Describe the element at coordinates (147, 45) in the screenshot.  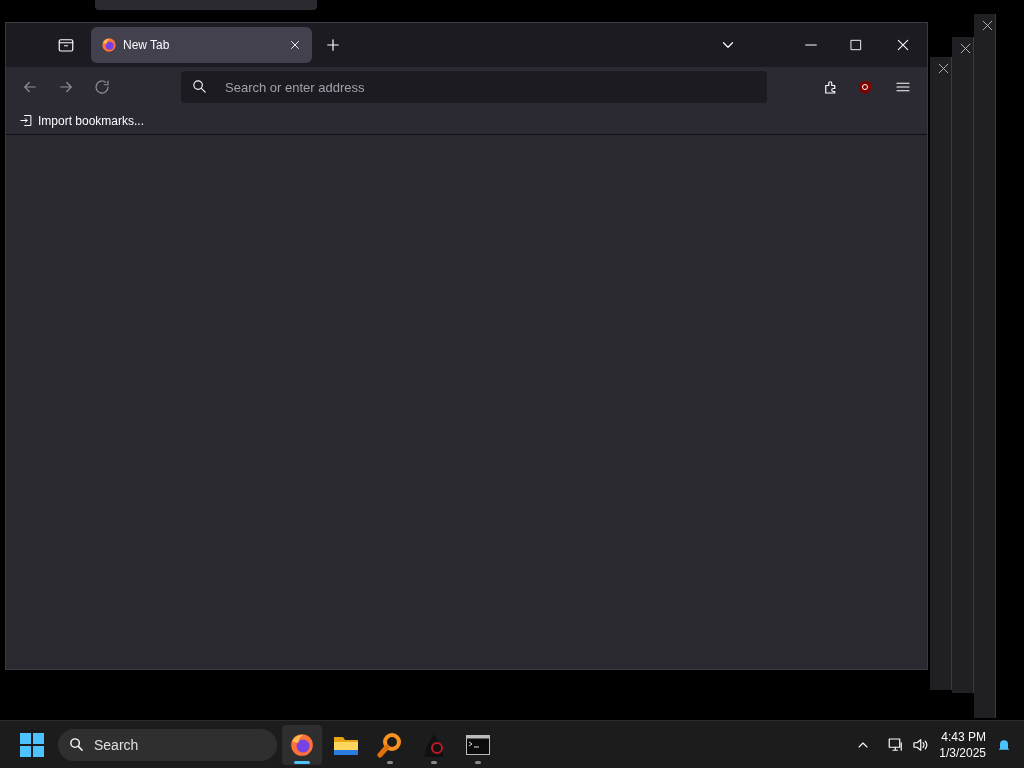
I see `tab-title: New Tab` at that location.